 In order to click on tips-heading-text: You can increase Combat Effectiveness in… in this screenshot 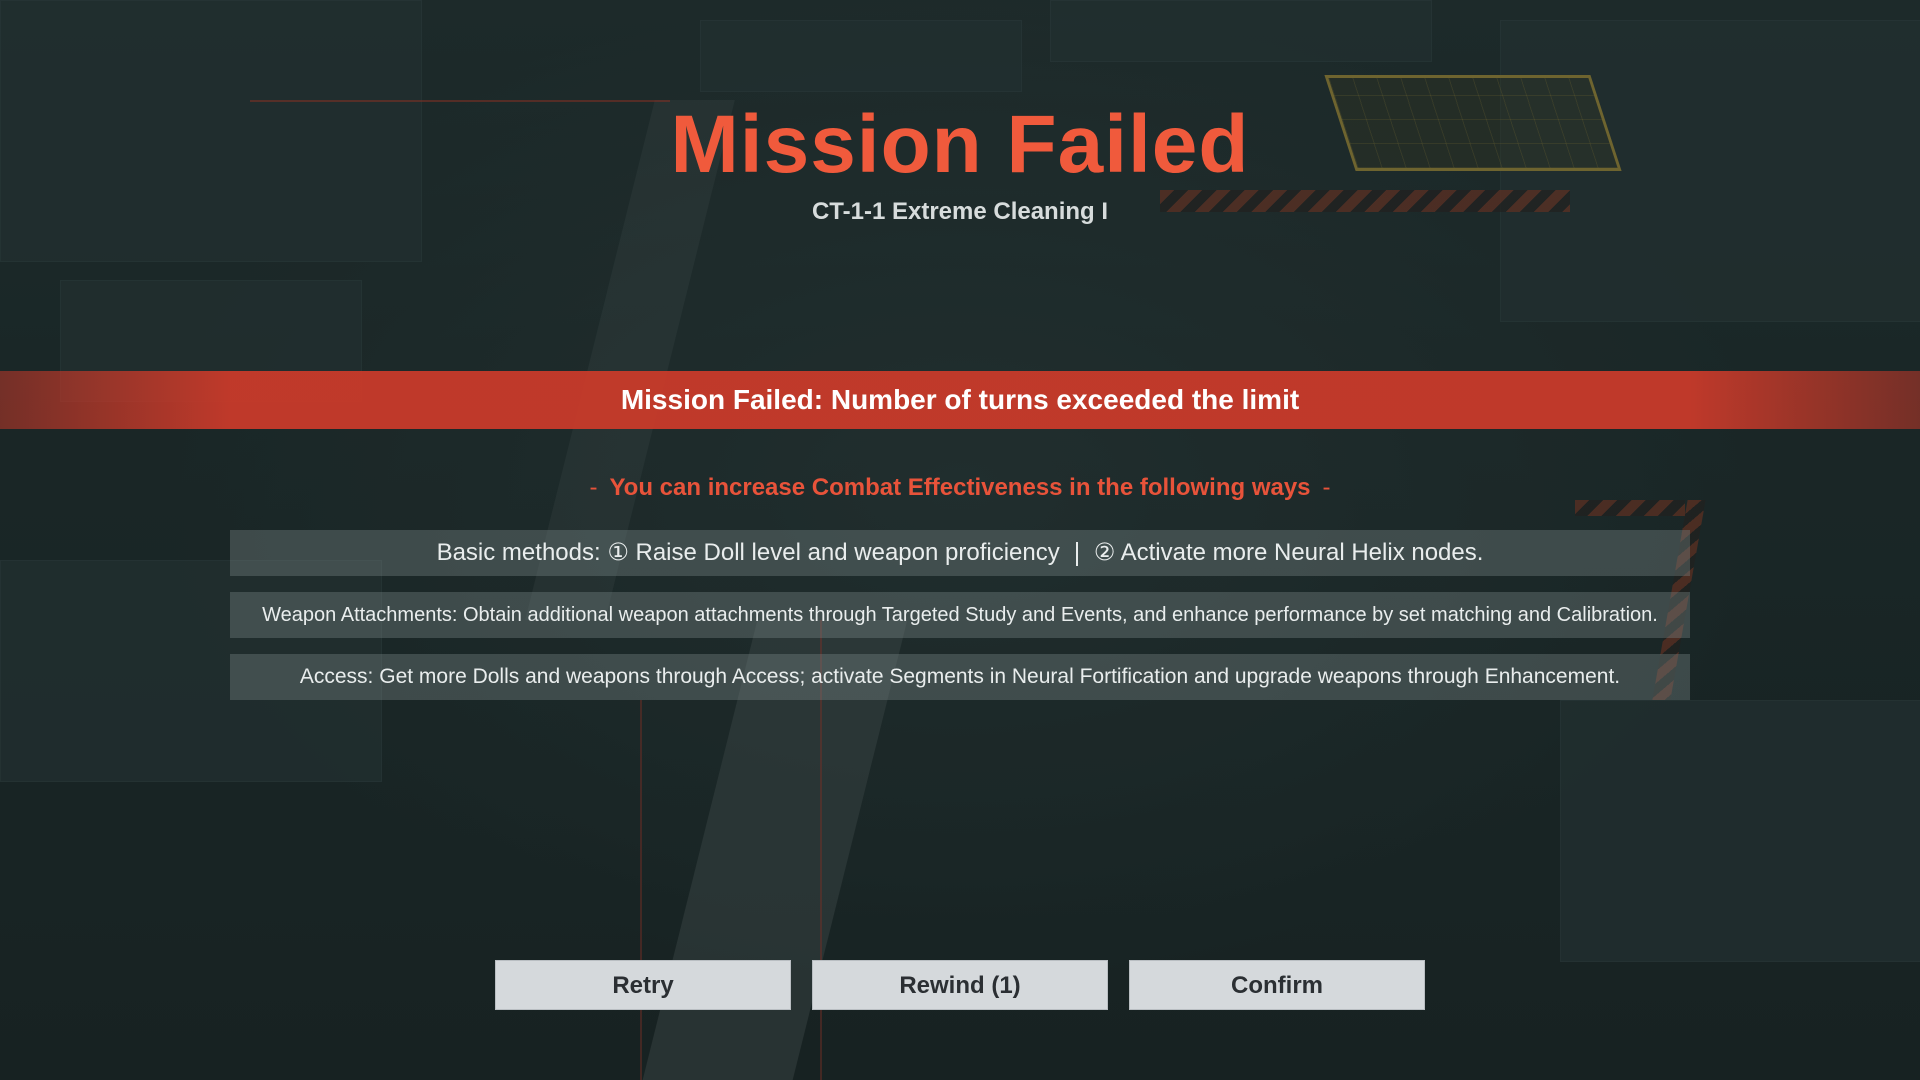, I will do `click(960, 487)`.